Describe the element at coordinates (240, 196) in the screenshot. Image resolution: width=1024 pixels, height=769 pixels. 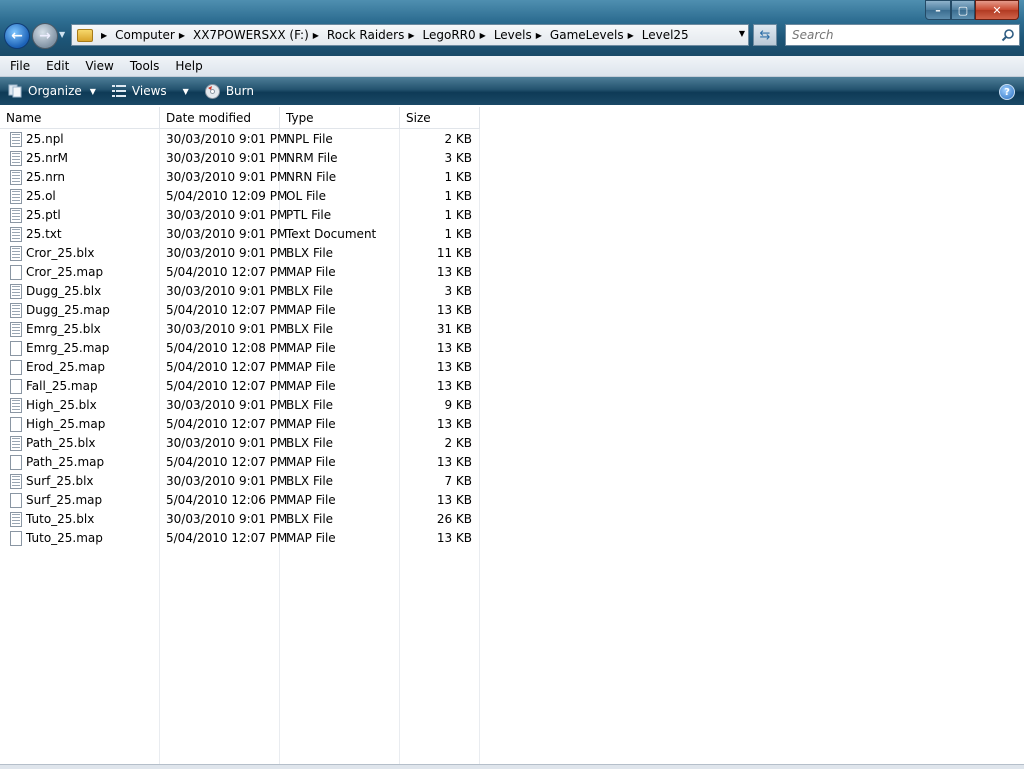
I see `file-row: 25.ol 5/04/2010 12:09 PM OL File 1 KB` at that location.